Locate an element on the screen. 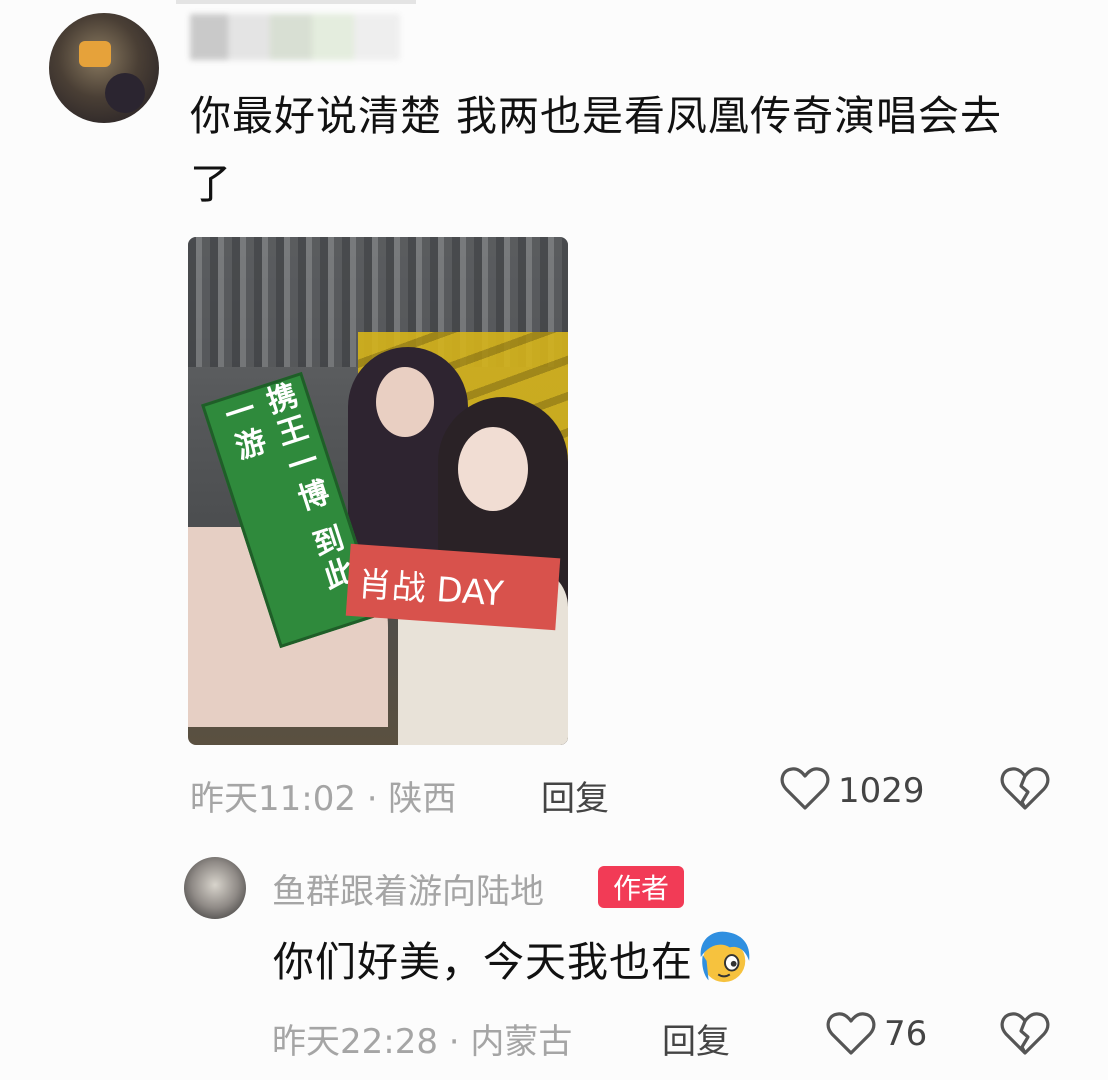  reply-author-name: 鱼群跟着游向陆地 is located at coordinates (408, 888).